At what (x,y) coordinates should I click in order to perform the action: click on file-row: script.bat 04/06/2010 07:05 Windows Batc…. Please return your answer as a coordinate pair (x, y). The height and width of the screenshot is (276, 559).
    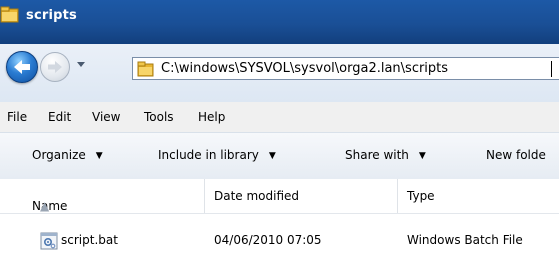
    Looking at the image, I should click on (279, 232).